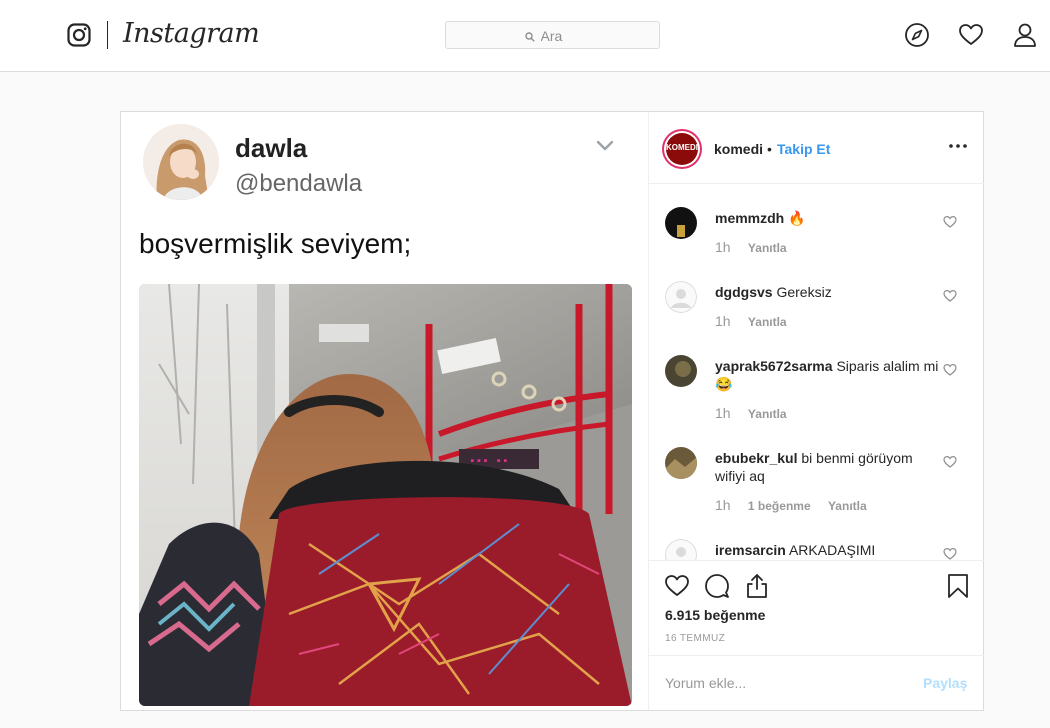  Describe the element at coordinates (749, 218) in the screenshot. I see `comment-username: memmzdh` at that location.